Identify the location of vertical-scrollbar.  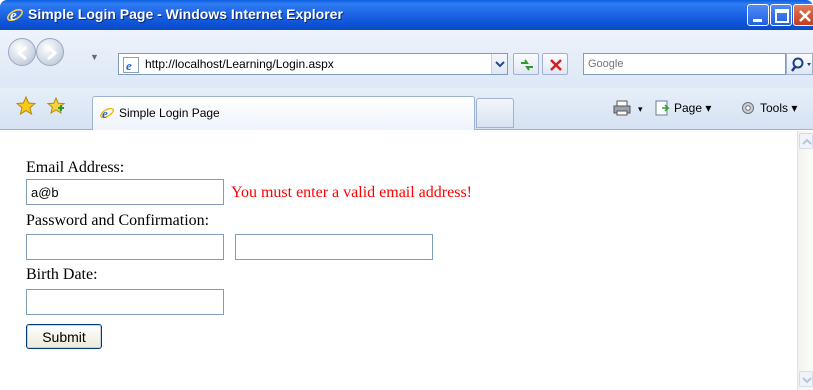
(805, 260).